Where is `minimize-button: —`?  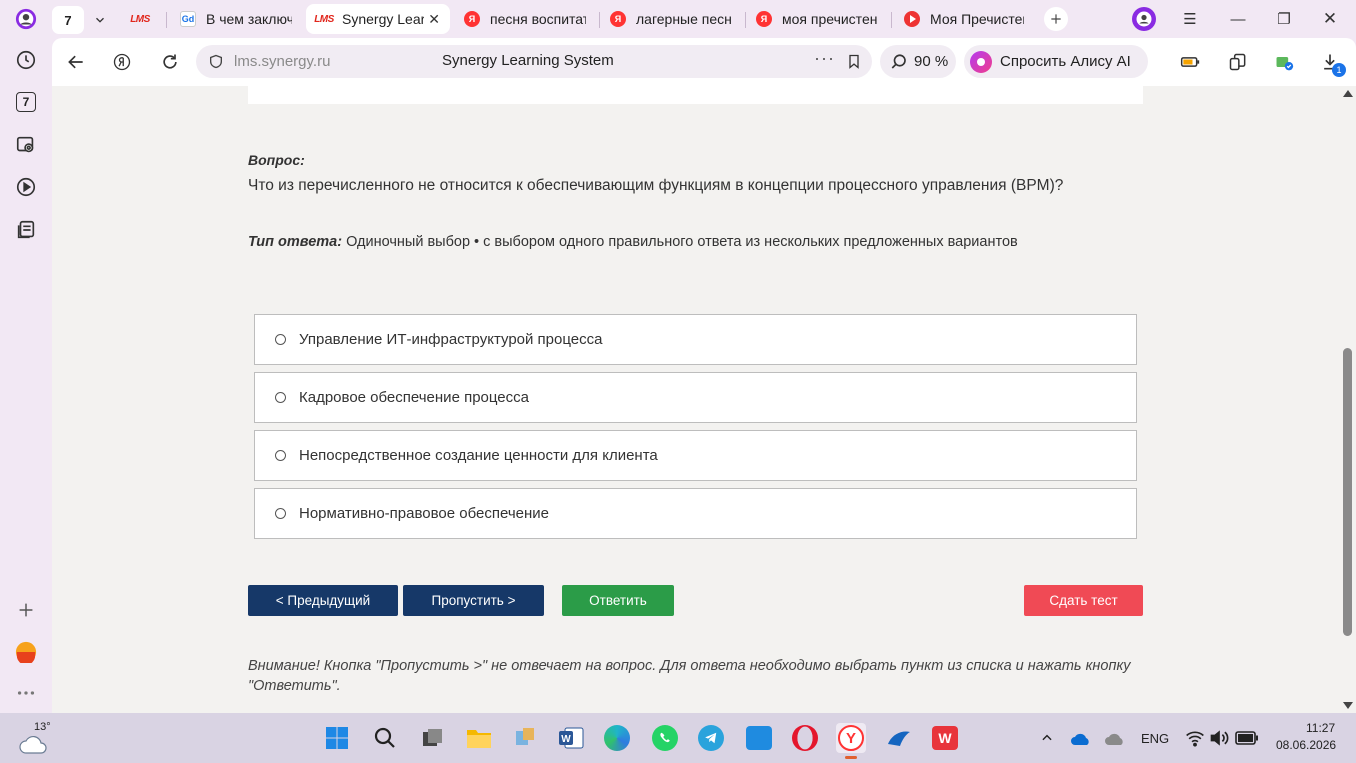 minimize-button: — is located at coordinates (1238, 19).